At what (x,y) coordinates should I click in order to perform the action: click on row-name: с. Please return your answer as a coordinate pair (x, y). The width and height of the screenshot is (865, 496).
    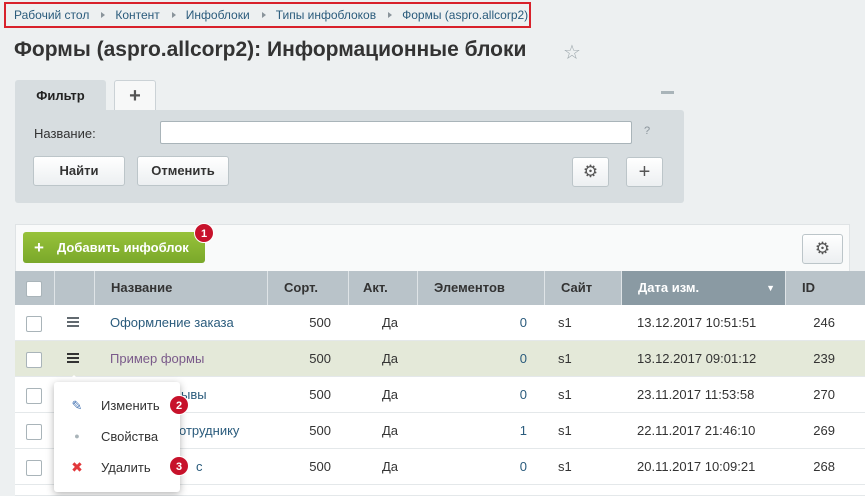
    Looking at the image, I should click on (199, 467).